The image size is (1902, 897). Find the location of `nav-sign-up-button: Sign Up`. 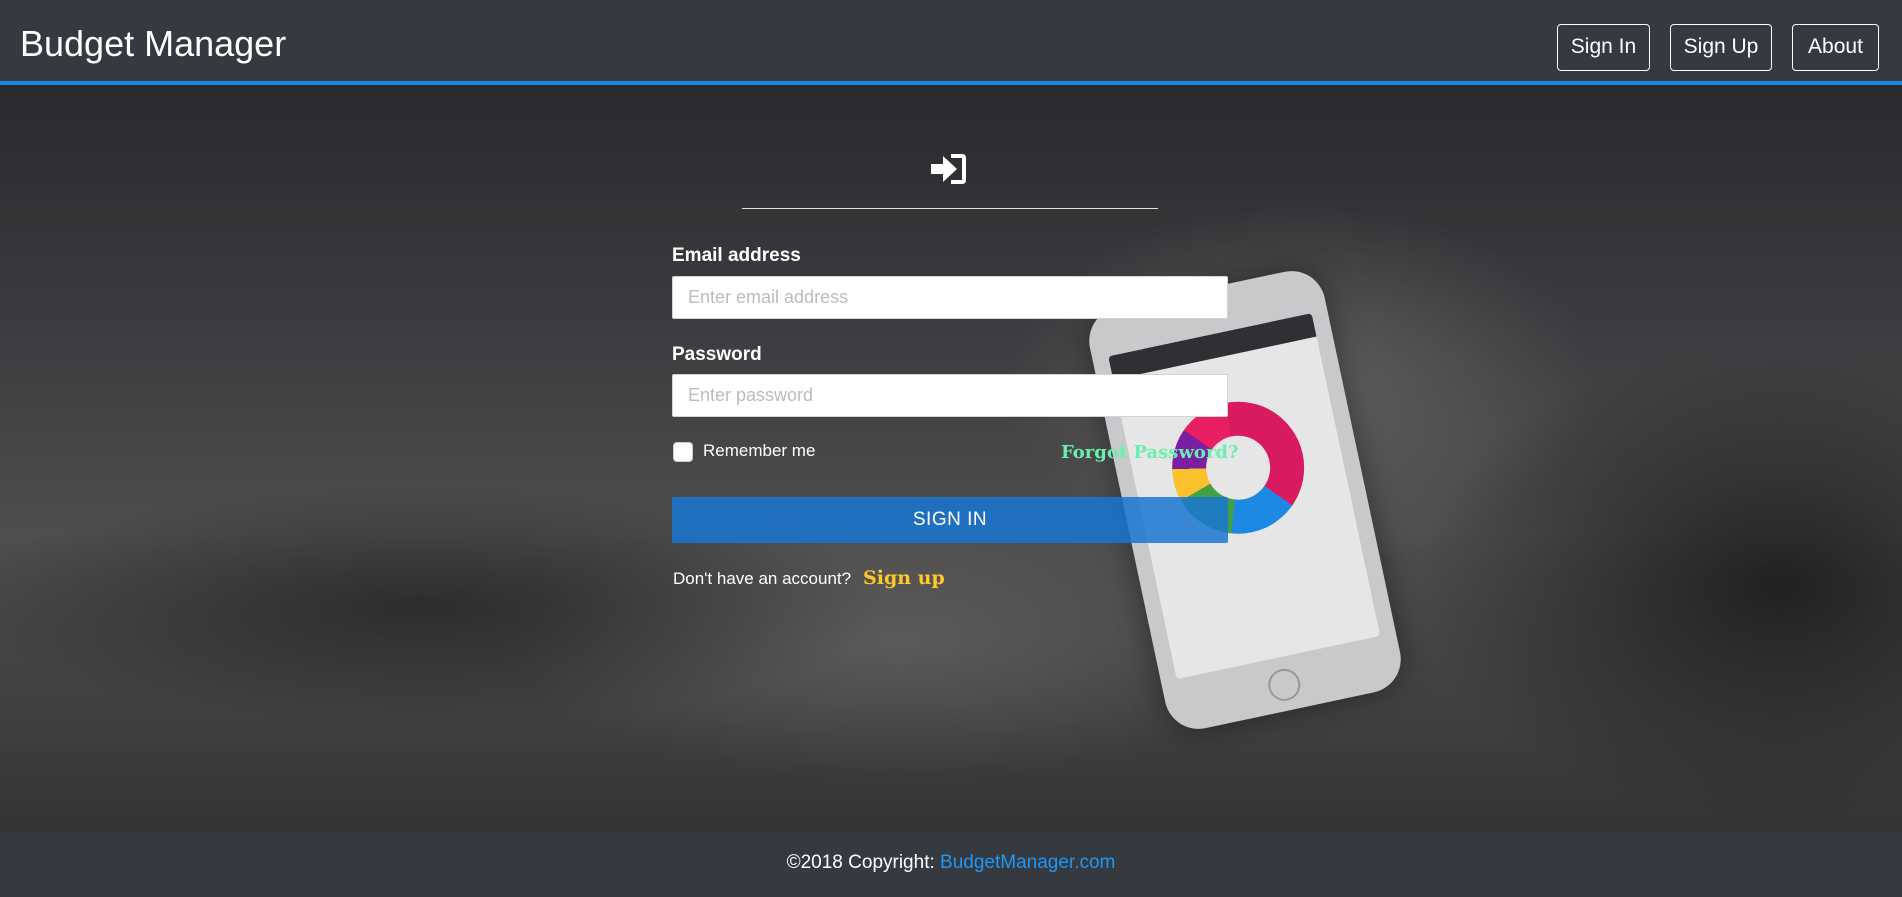

nav-sign-up-button: Sign Up is located at coordinates (1721, 47).